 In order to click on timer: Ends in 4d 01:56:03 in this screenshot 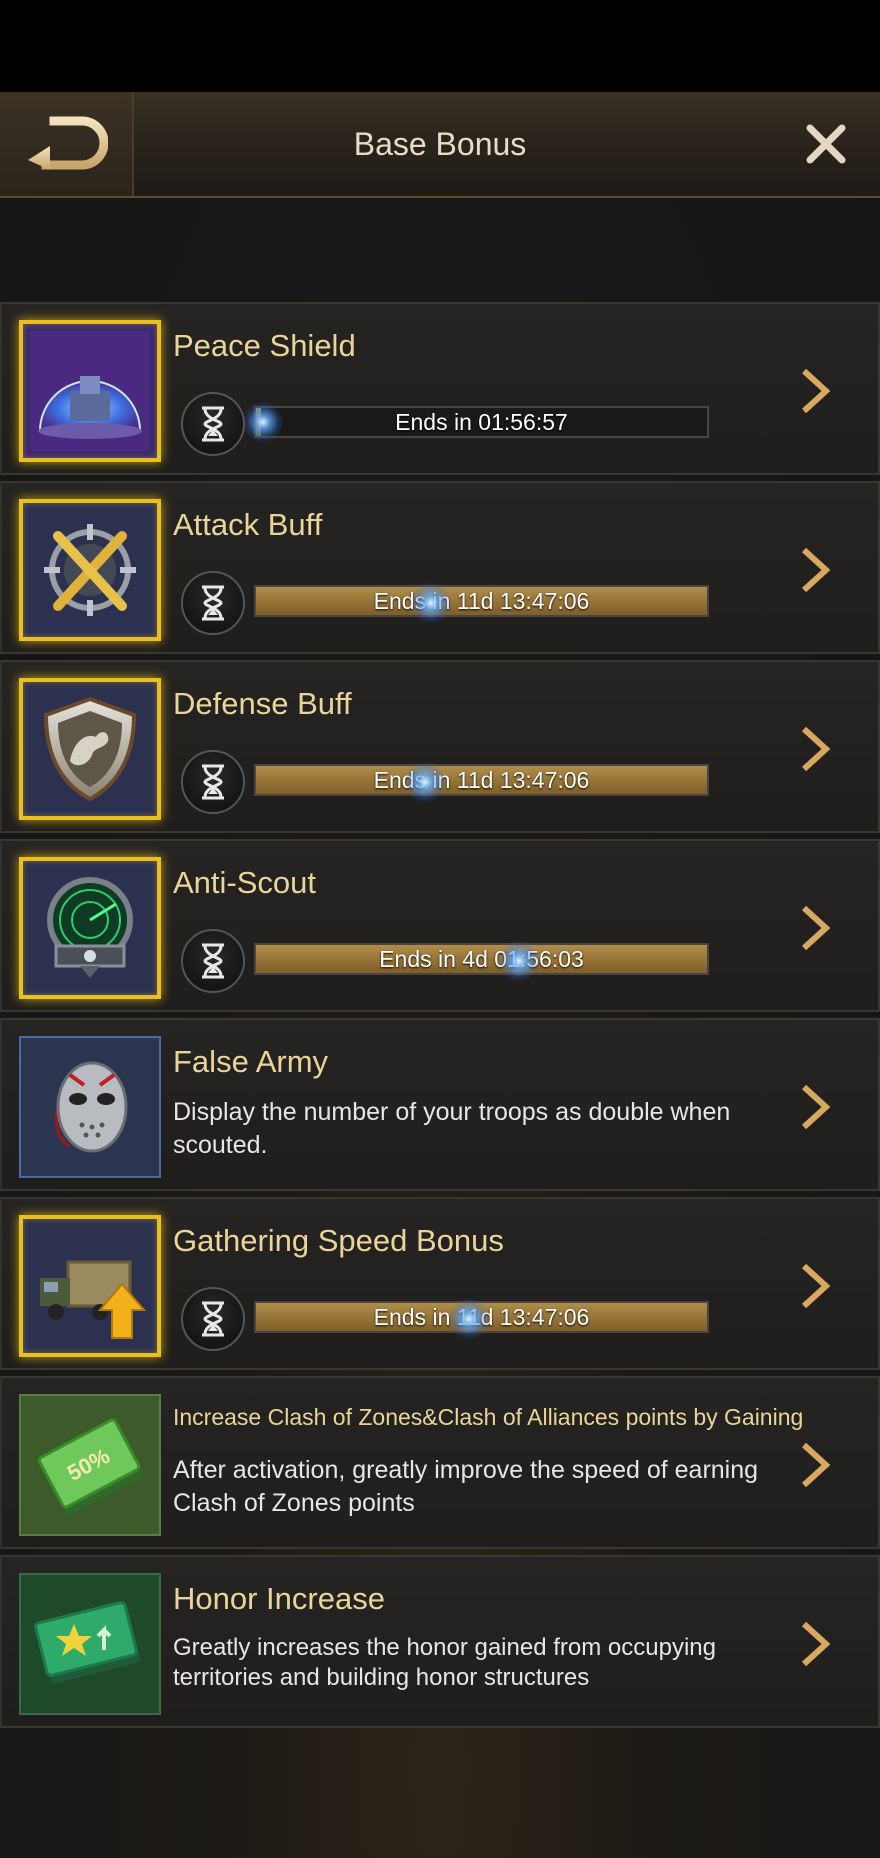, I will do `click(446, 961)`.